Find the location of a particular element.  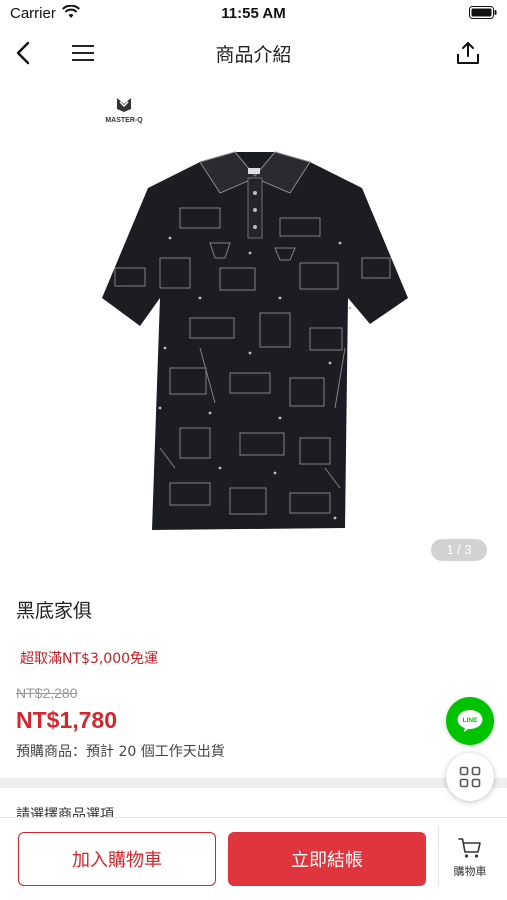

add-to-cart-button: 加入購物車 is located at coordinates (117, 859).